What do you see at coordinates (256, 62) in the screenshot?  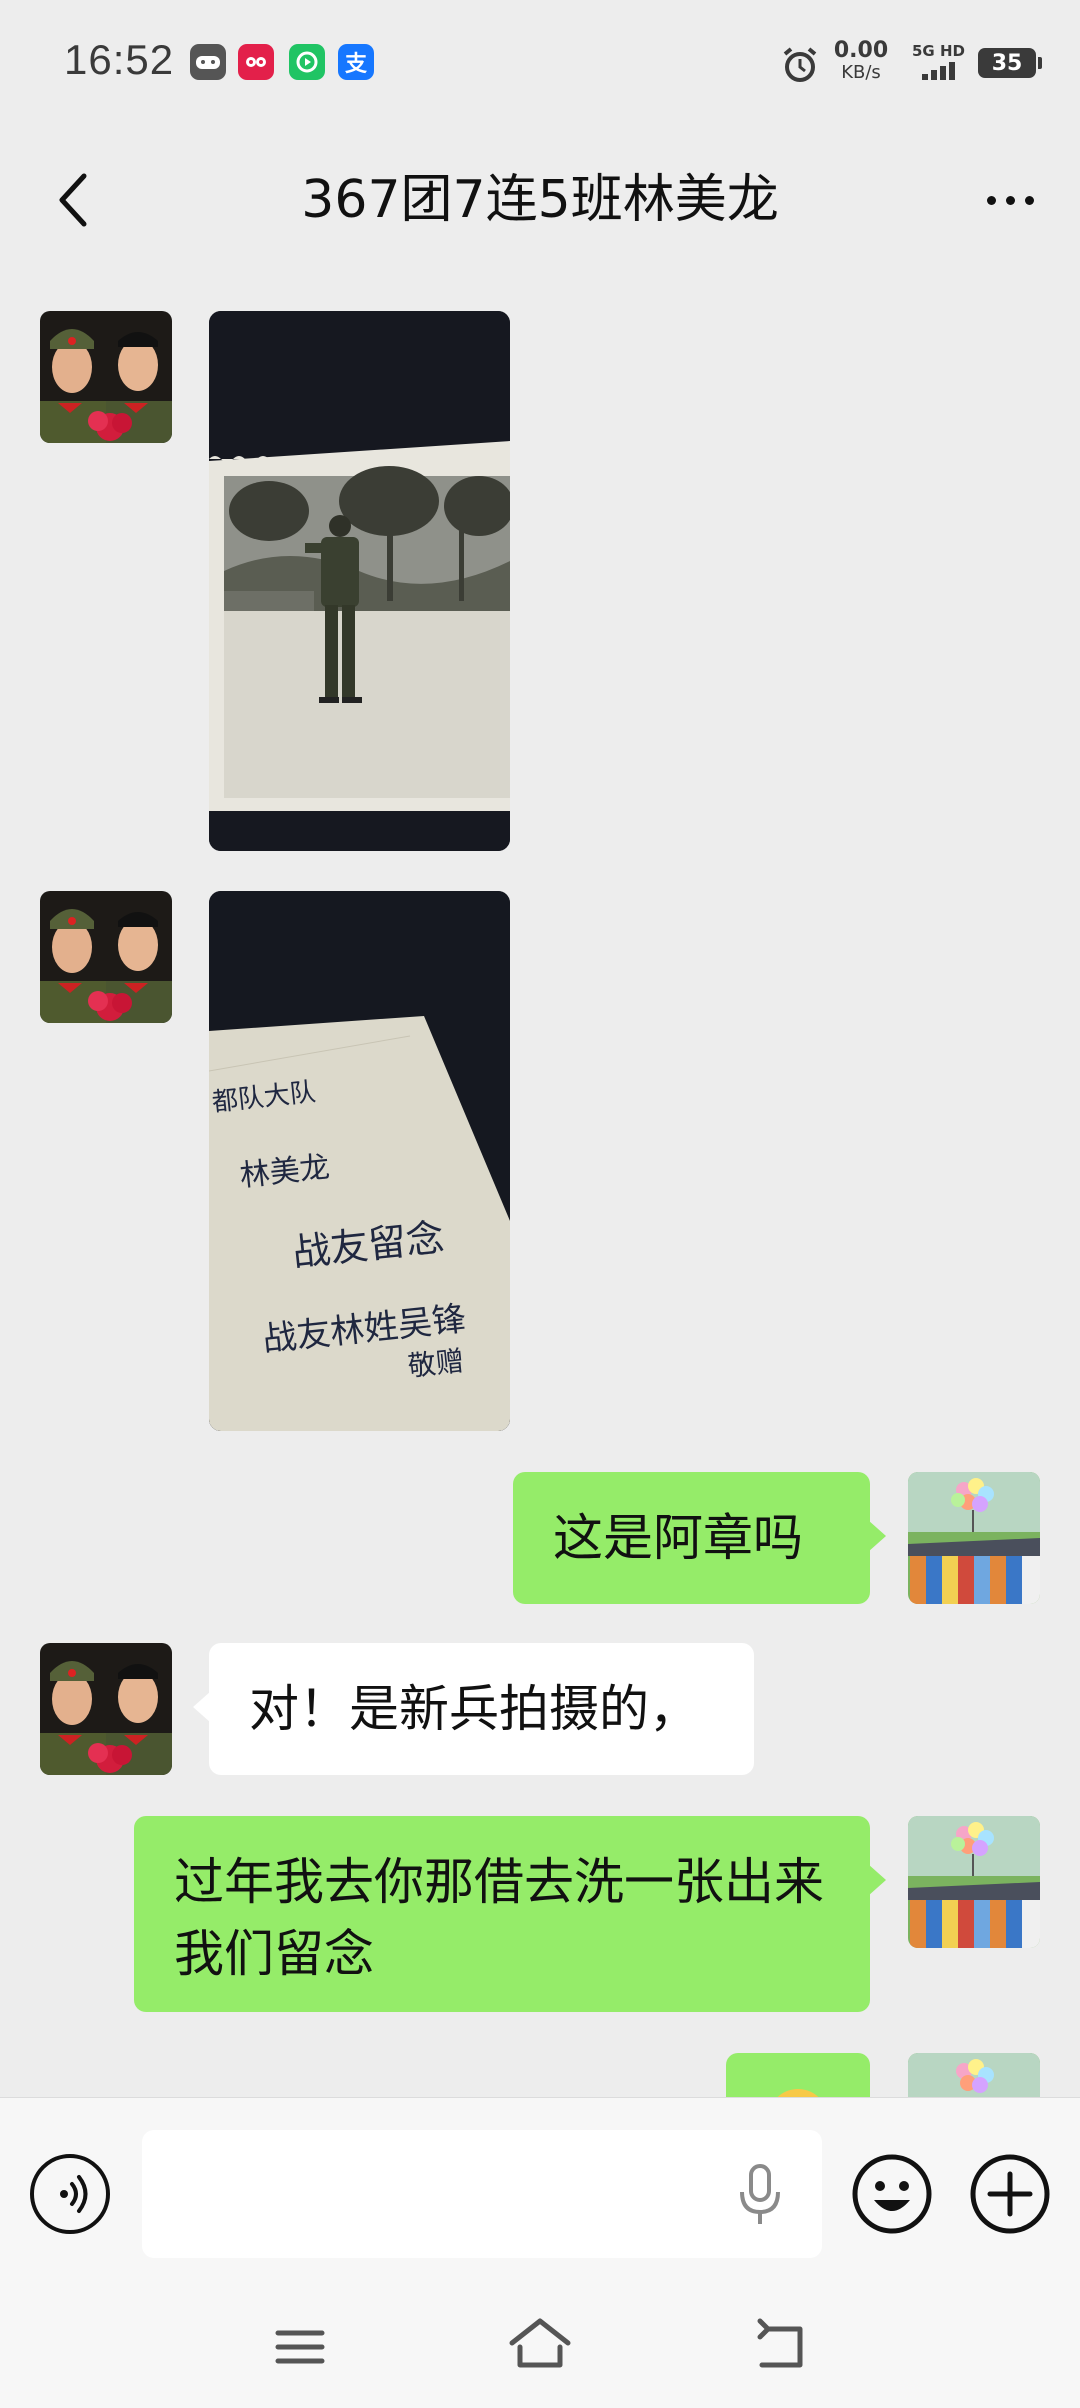 I see `xiaohongshu-icon` at bounding box center [256, 62].